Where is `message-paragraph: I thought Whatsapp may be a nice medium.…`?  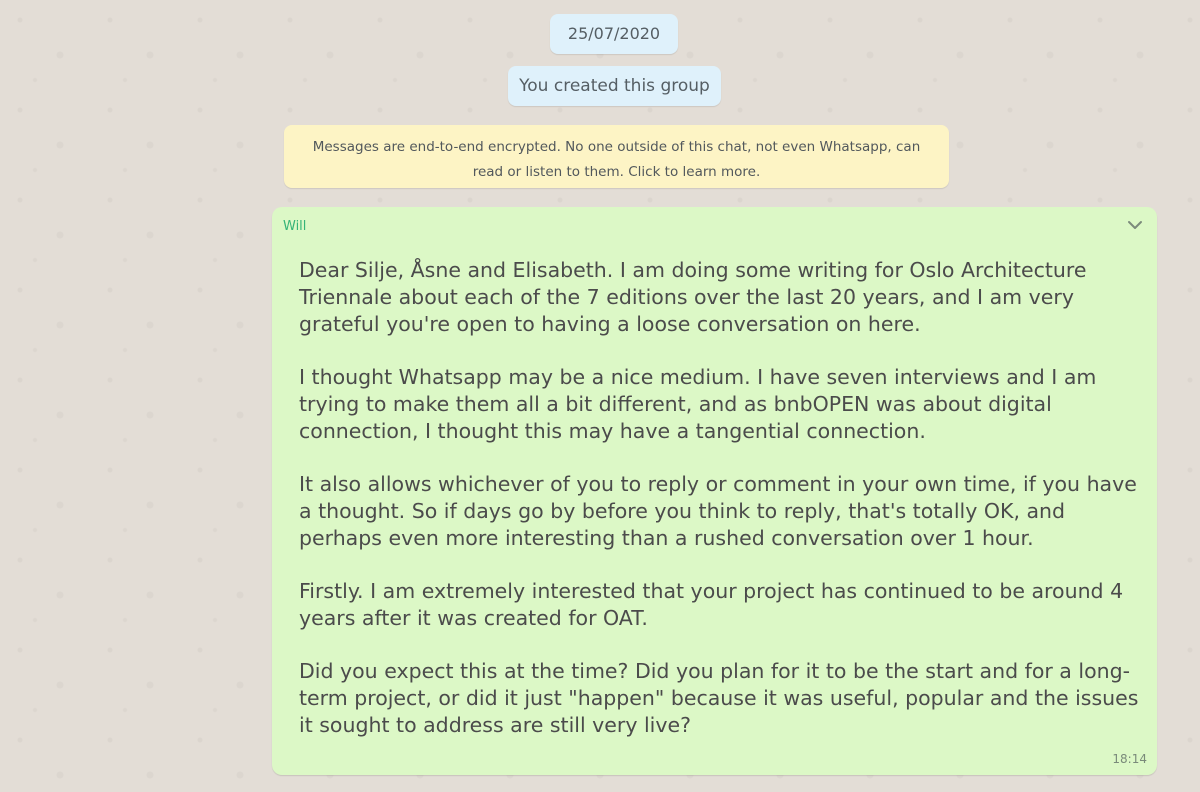 message-paragraph: I thought Whatsapp may be a nice medium.… is located at coordinates (698, 404).